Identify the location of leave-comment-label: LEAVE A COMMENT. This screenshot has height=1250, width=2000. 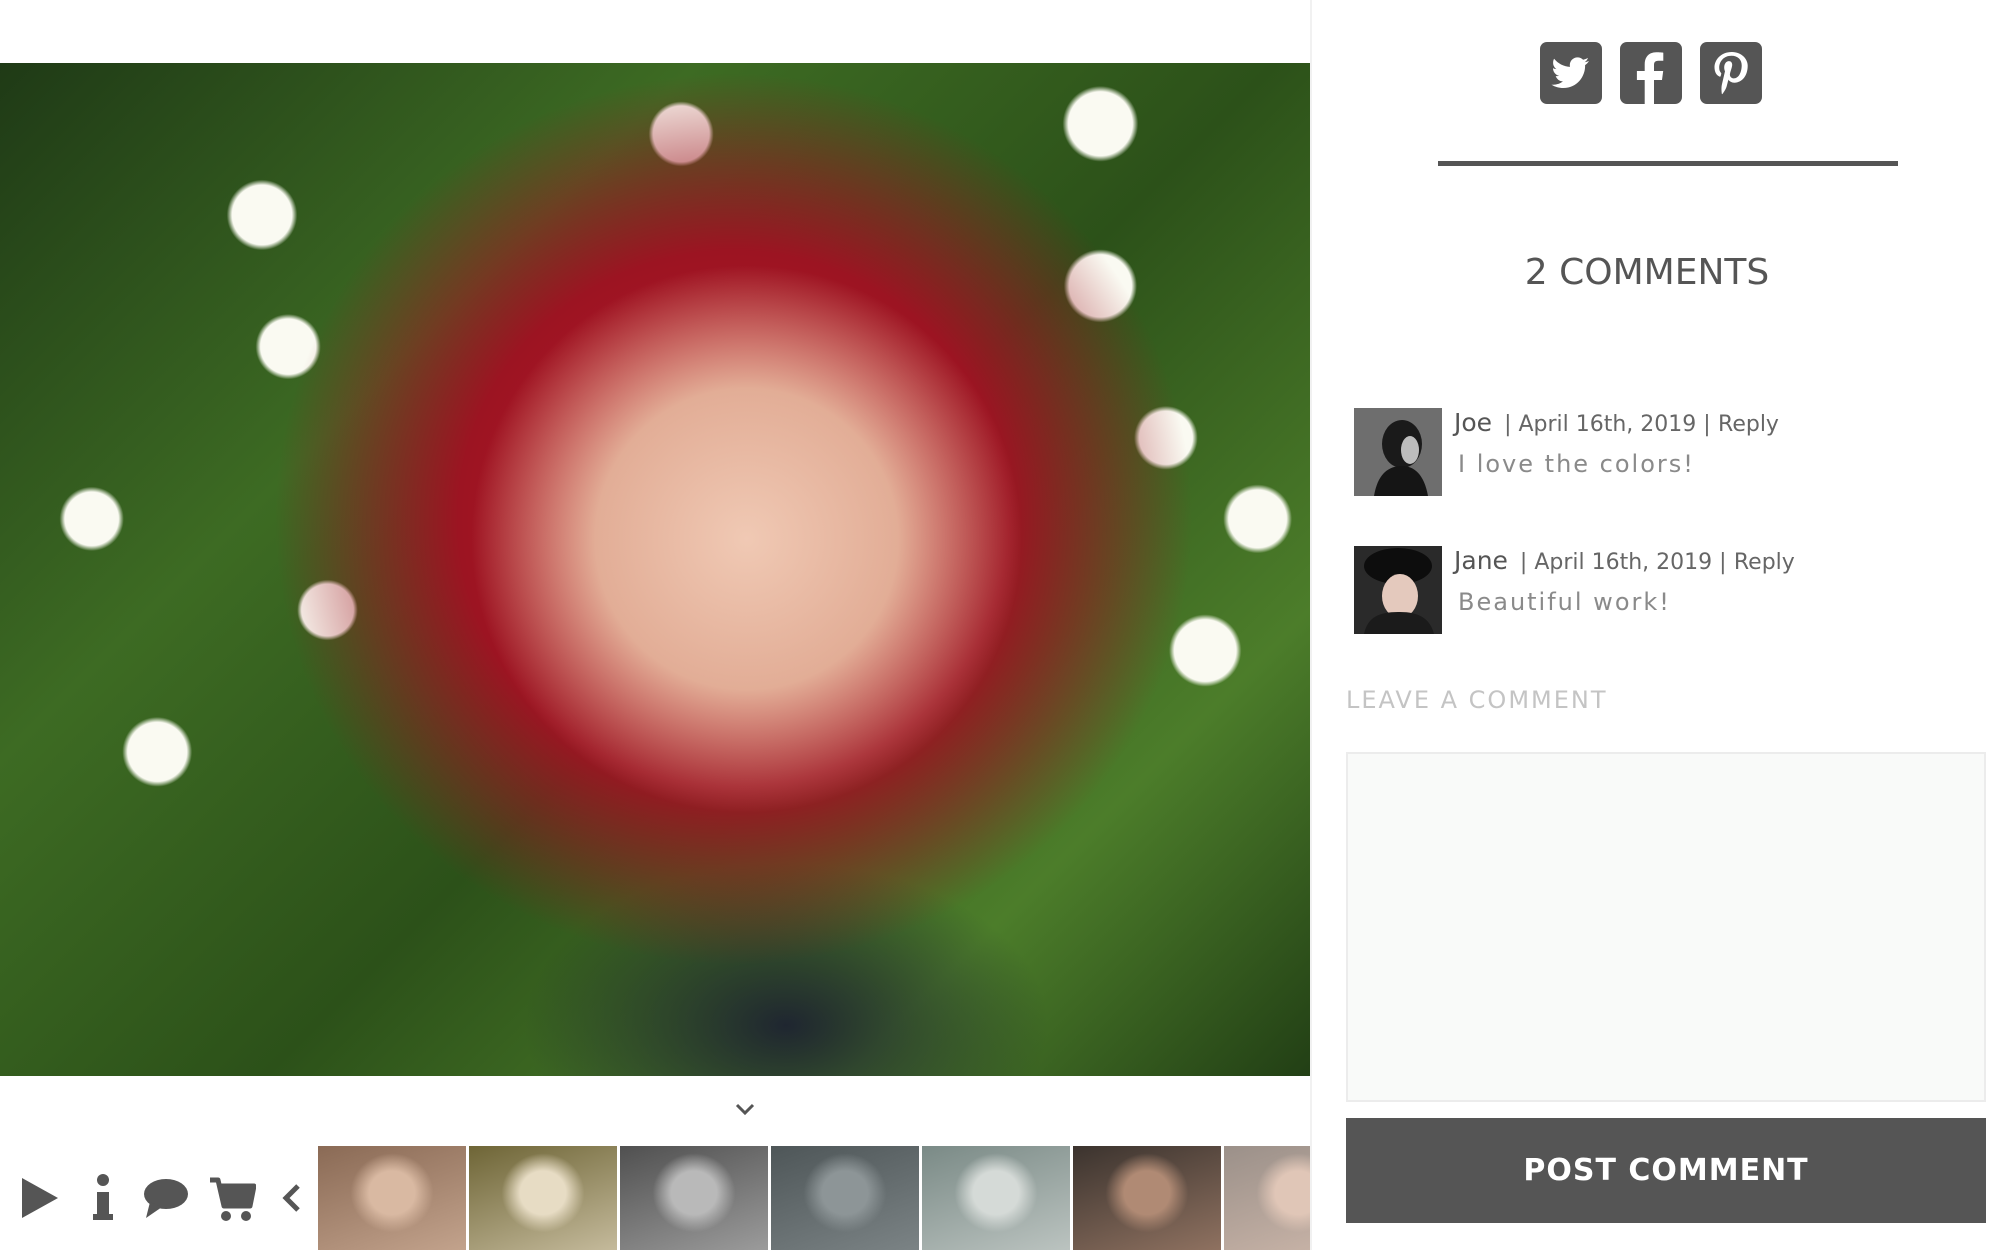
(1477, 700).